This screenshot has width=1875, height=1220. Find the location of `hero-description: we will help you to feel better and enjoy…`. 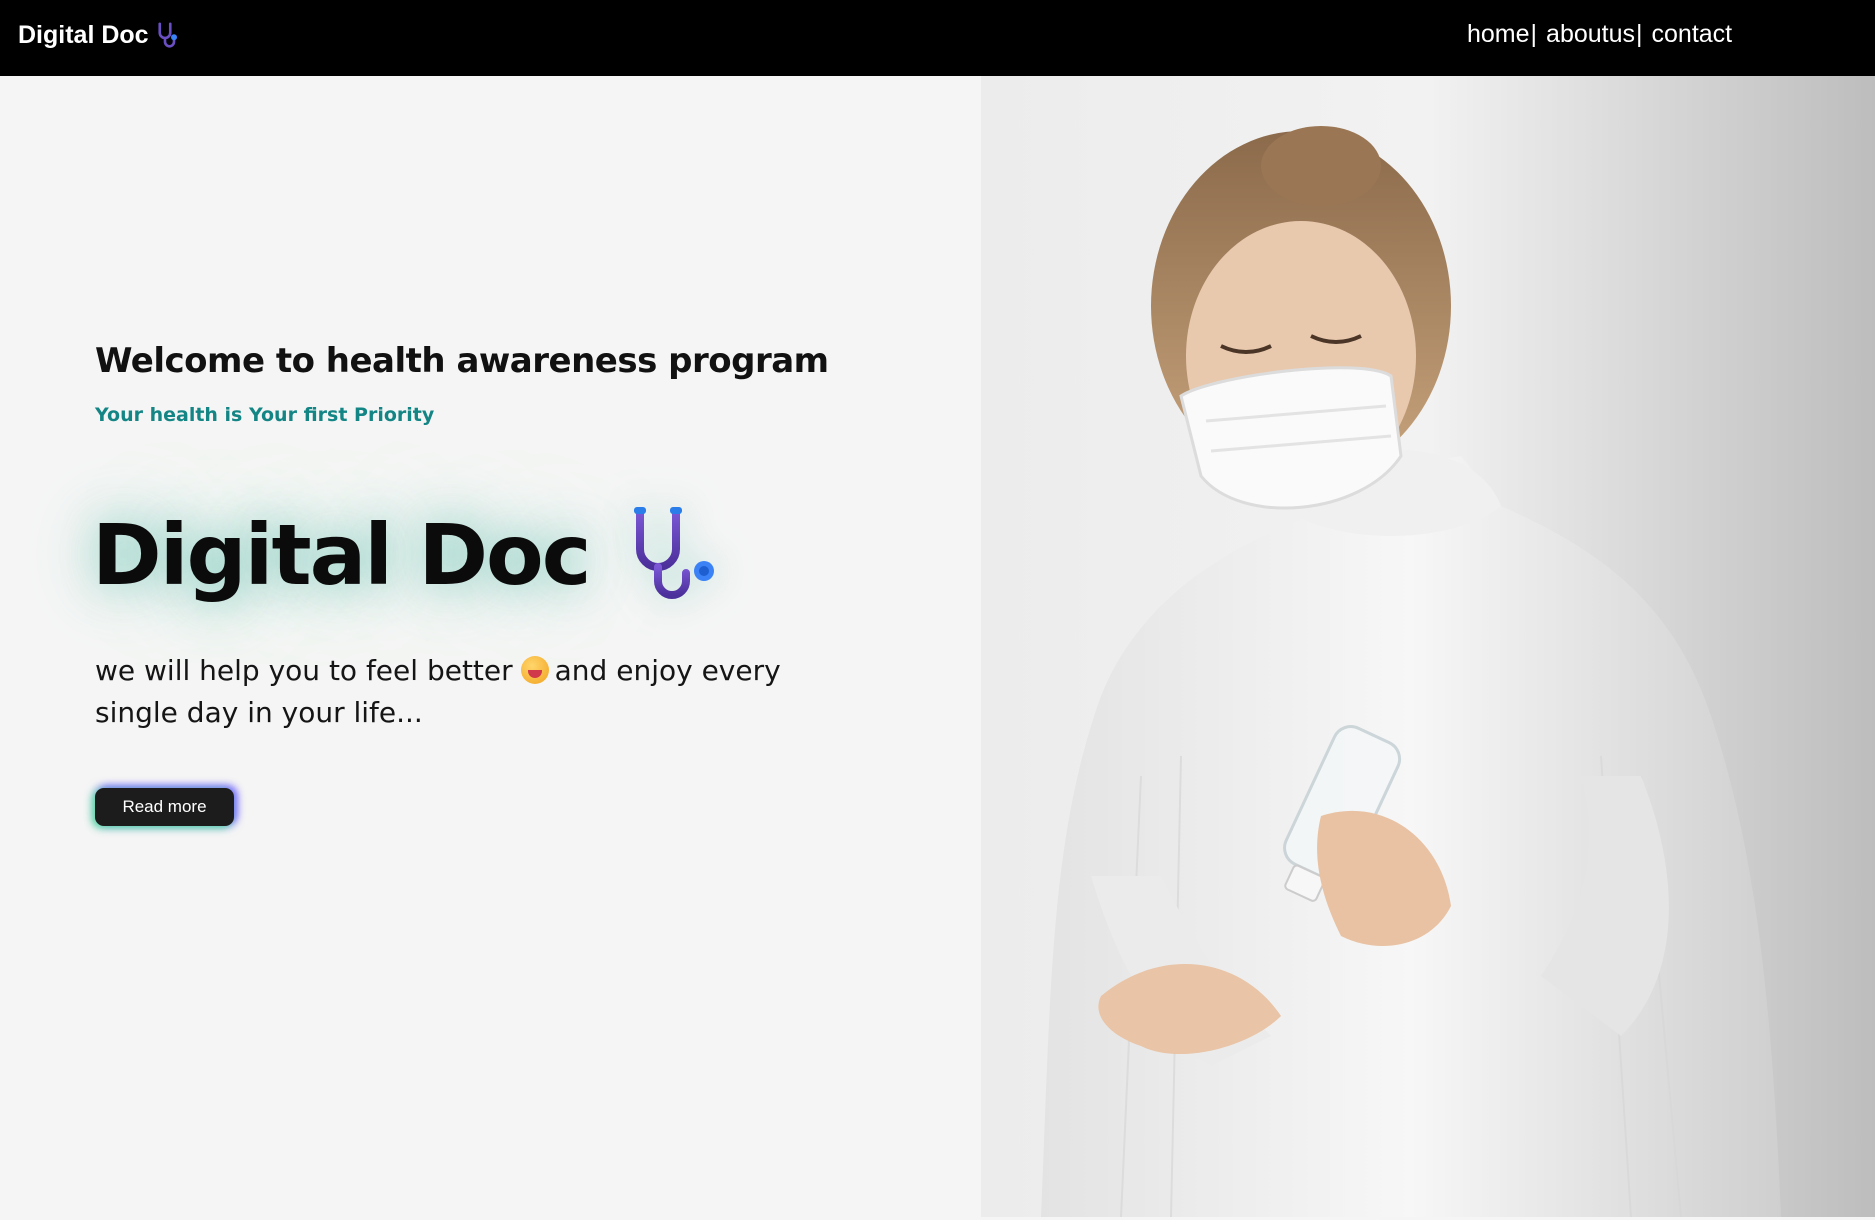

hero-description: we will help you to feel better and enjoy… is located at coordinates (445, 692).